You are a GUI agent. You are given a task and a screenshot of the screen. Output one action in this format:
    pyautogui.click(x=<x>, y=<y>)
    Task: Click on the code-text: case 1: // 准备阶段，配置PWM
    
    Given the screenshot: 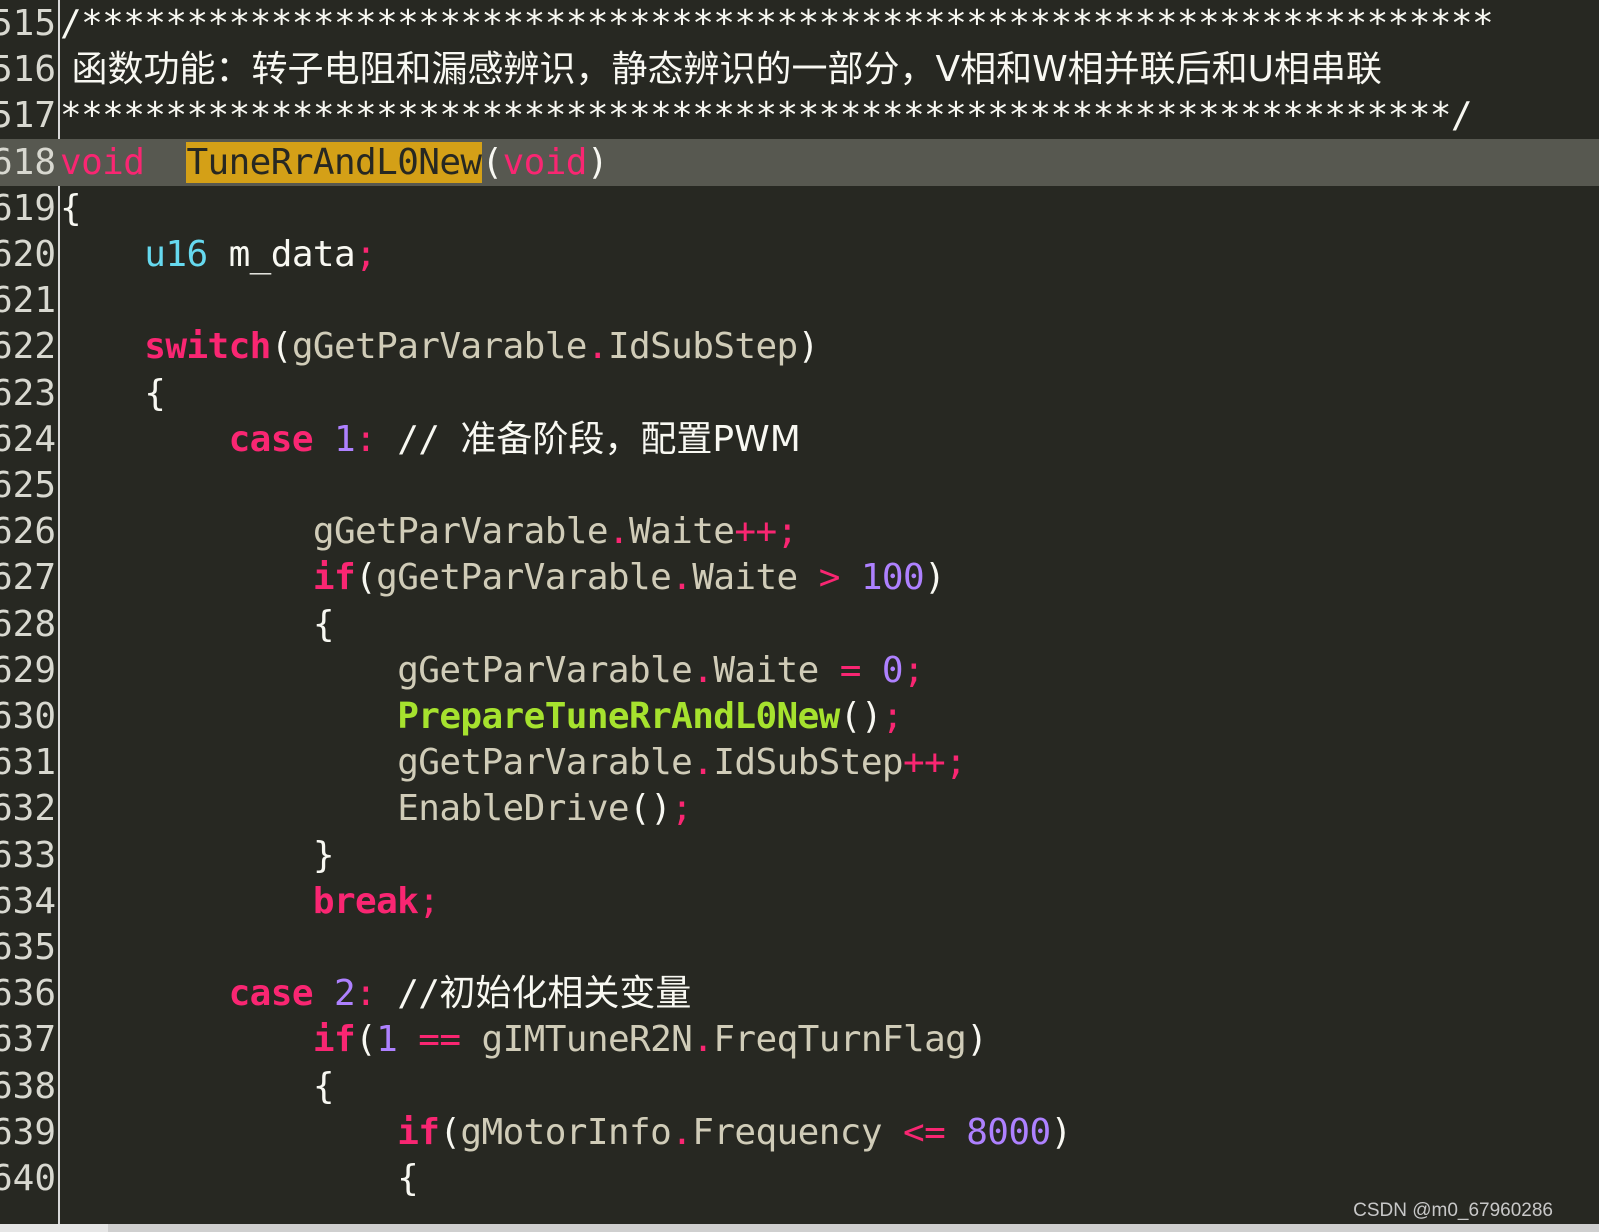 What is the action you would take?
    pyautogui.click(x=430, y=439)
    